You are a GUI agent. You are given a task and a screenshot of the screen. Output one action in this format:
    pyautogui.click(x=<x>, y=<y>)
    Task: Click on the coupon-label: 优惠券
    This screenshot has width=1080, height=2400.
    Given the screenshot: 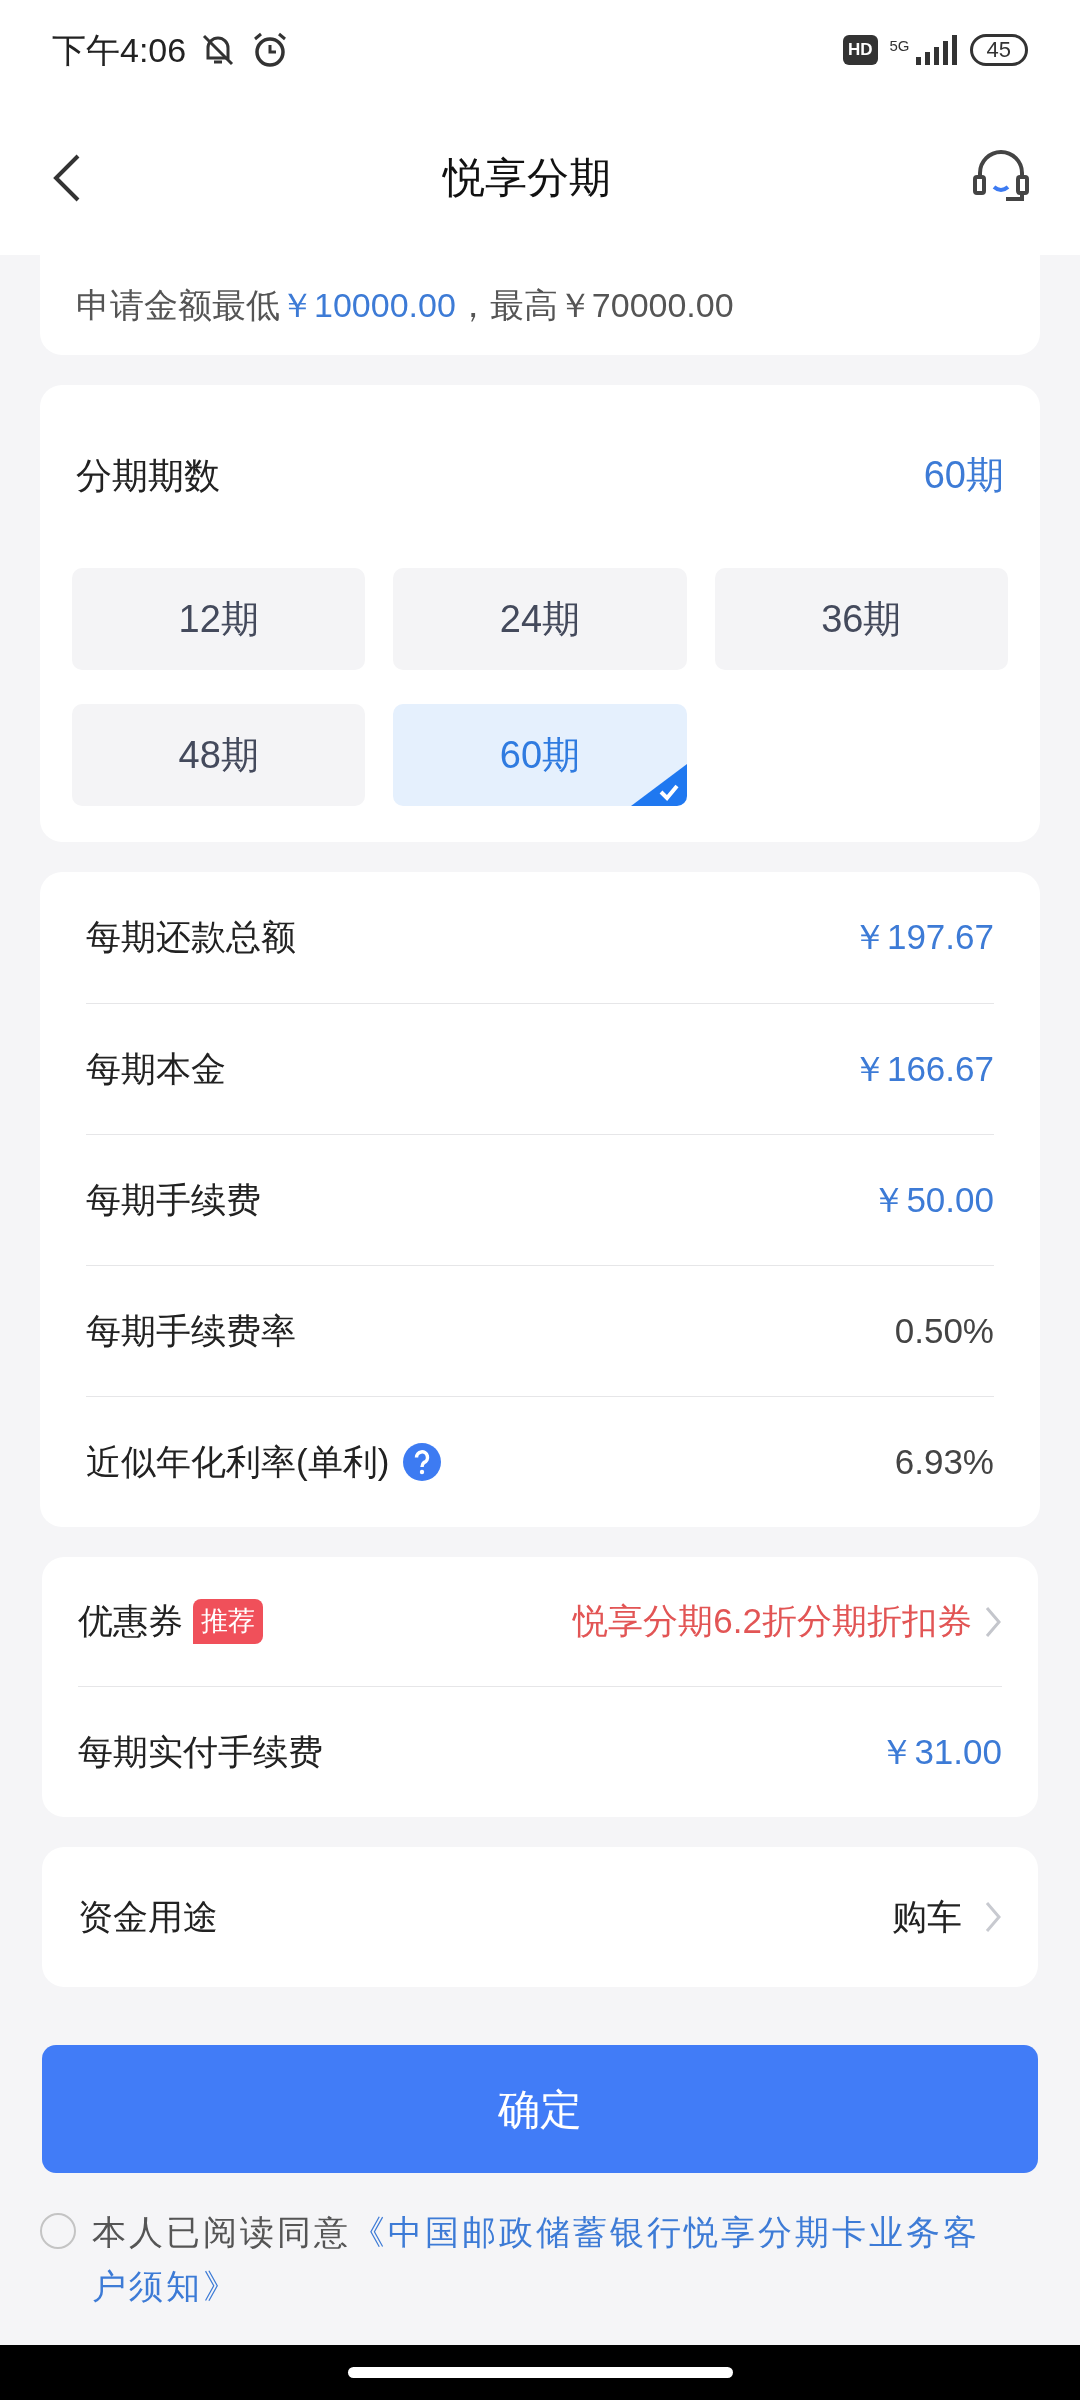 What is the action you would take?
    pyautogui.click(x=130, y=1621)
    